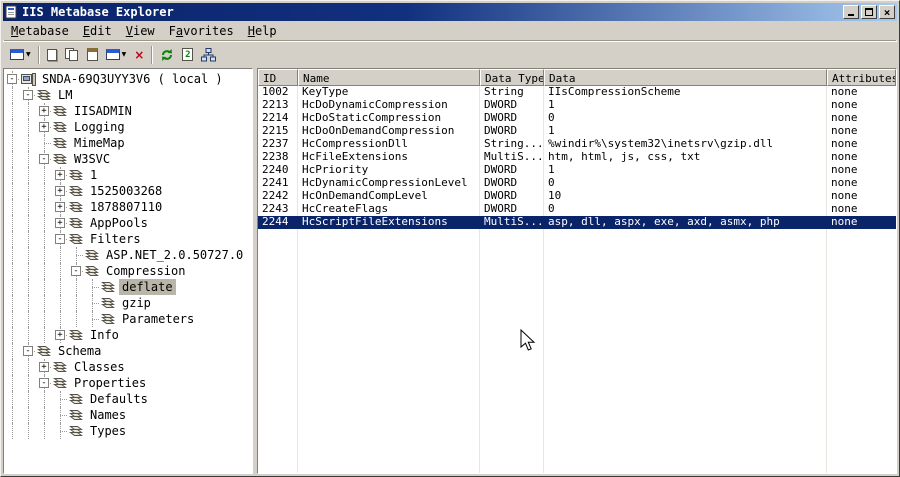 This screenshot has width=900, height=477. What do you see at coordinates (128, 399) in the screenshot?
I see `tree-item-defaults: Defaults` at bounding box center [128, 399].